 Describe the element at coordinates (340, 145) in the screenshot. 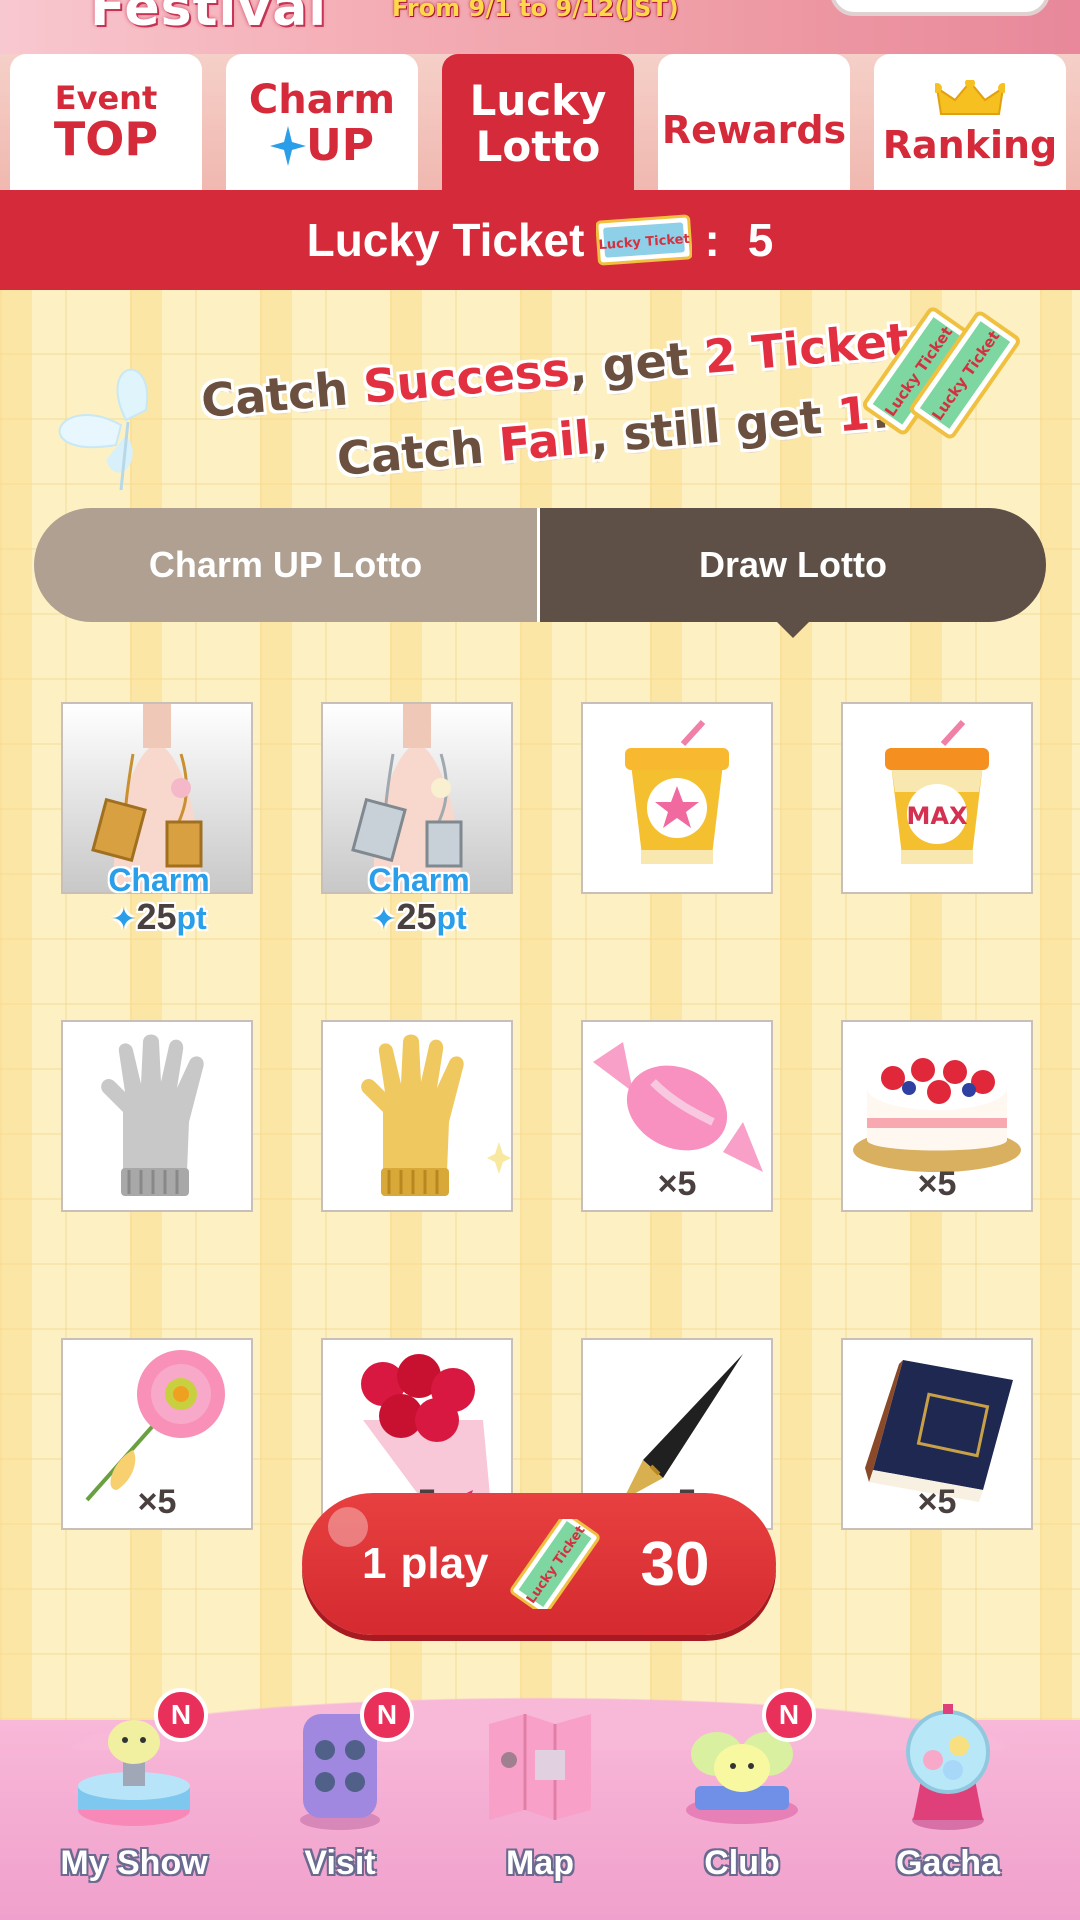

I see `tab-charm-up-line2: UP` at that location.